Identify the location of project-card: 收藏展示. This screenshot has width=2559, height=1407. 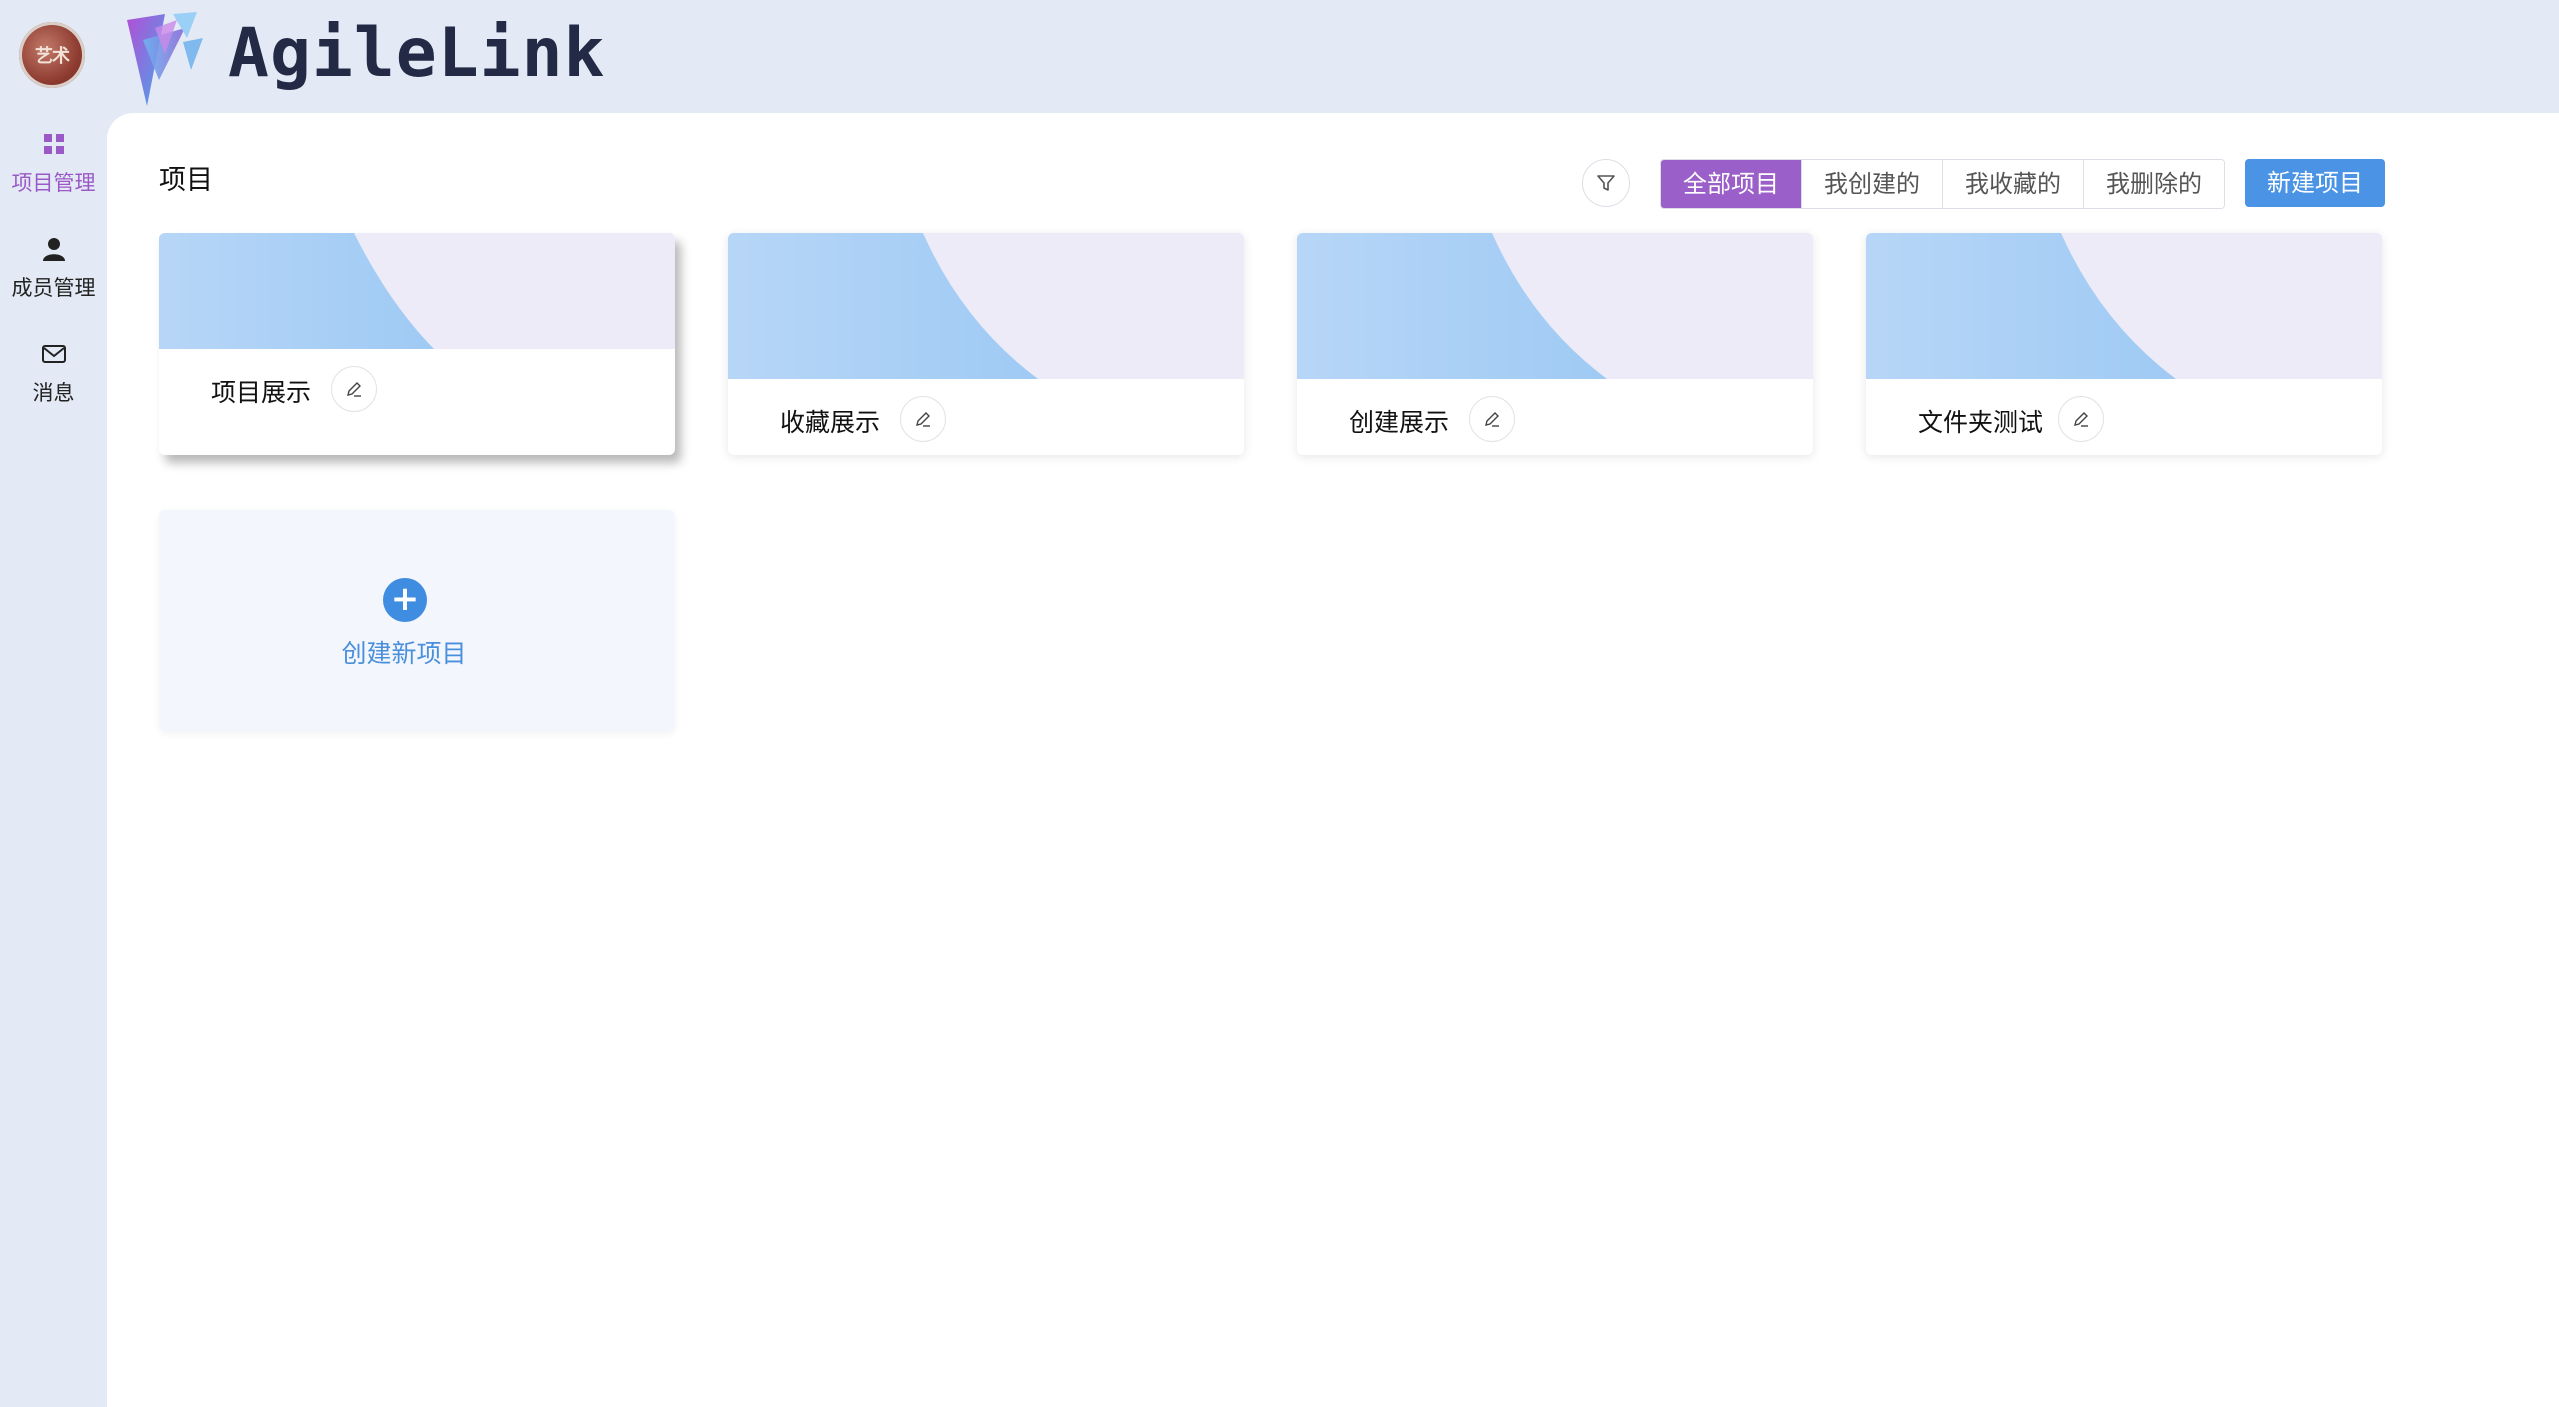
(986, 344).